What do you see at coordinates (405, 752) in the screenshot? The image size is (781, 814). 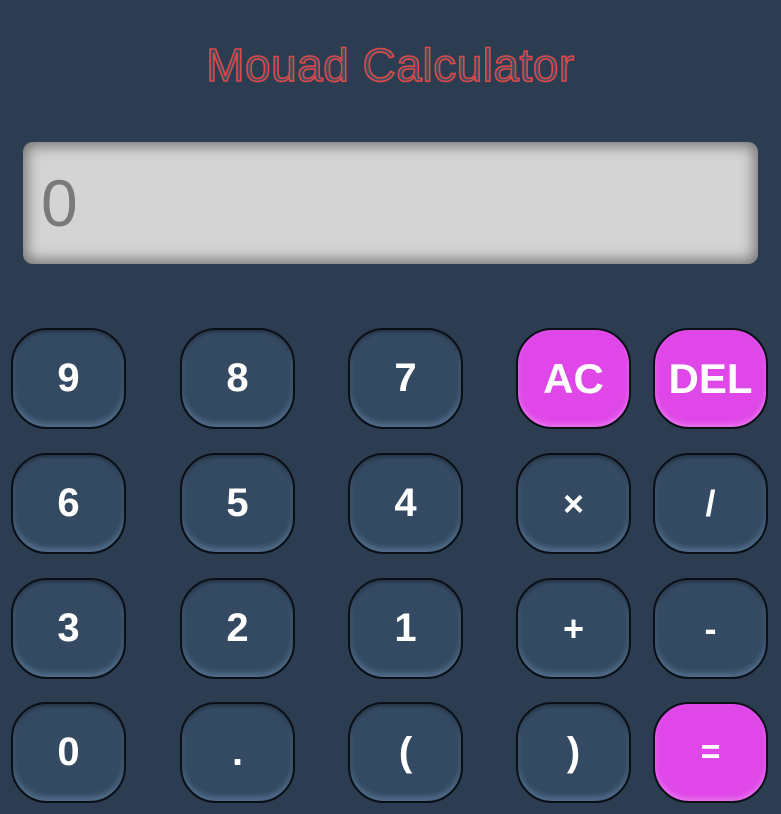 I see `open-paren-button: (` at bounding box center [405, 752].